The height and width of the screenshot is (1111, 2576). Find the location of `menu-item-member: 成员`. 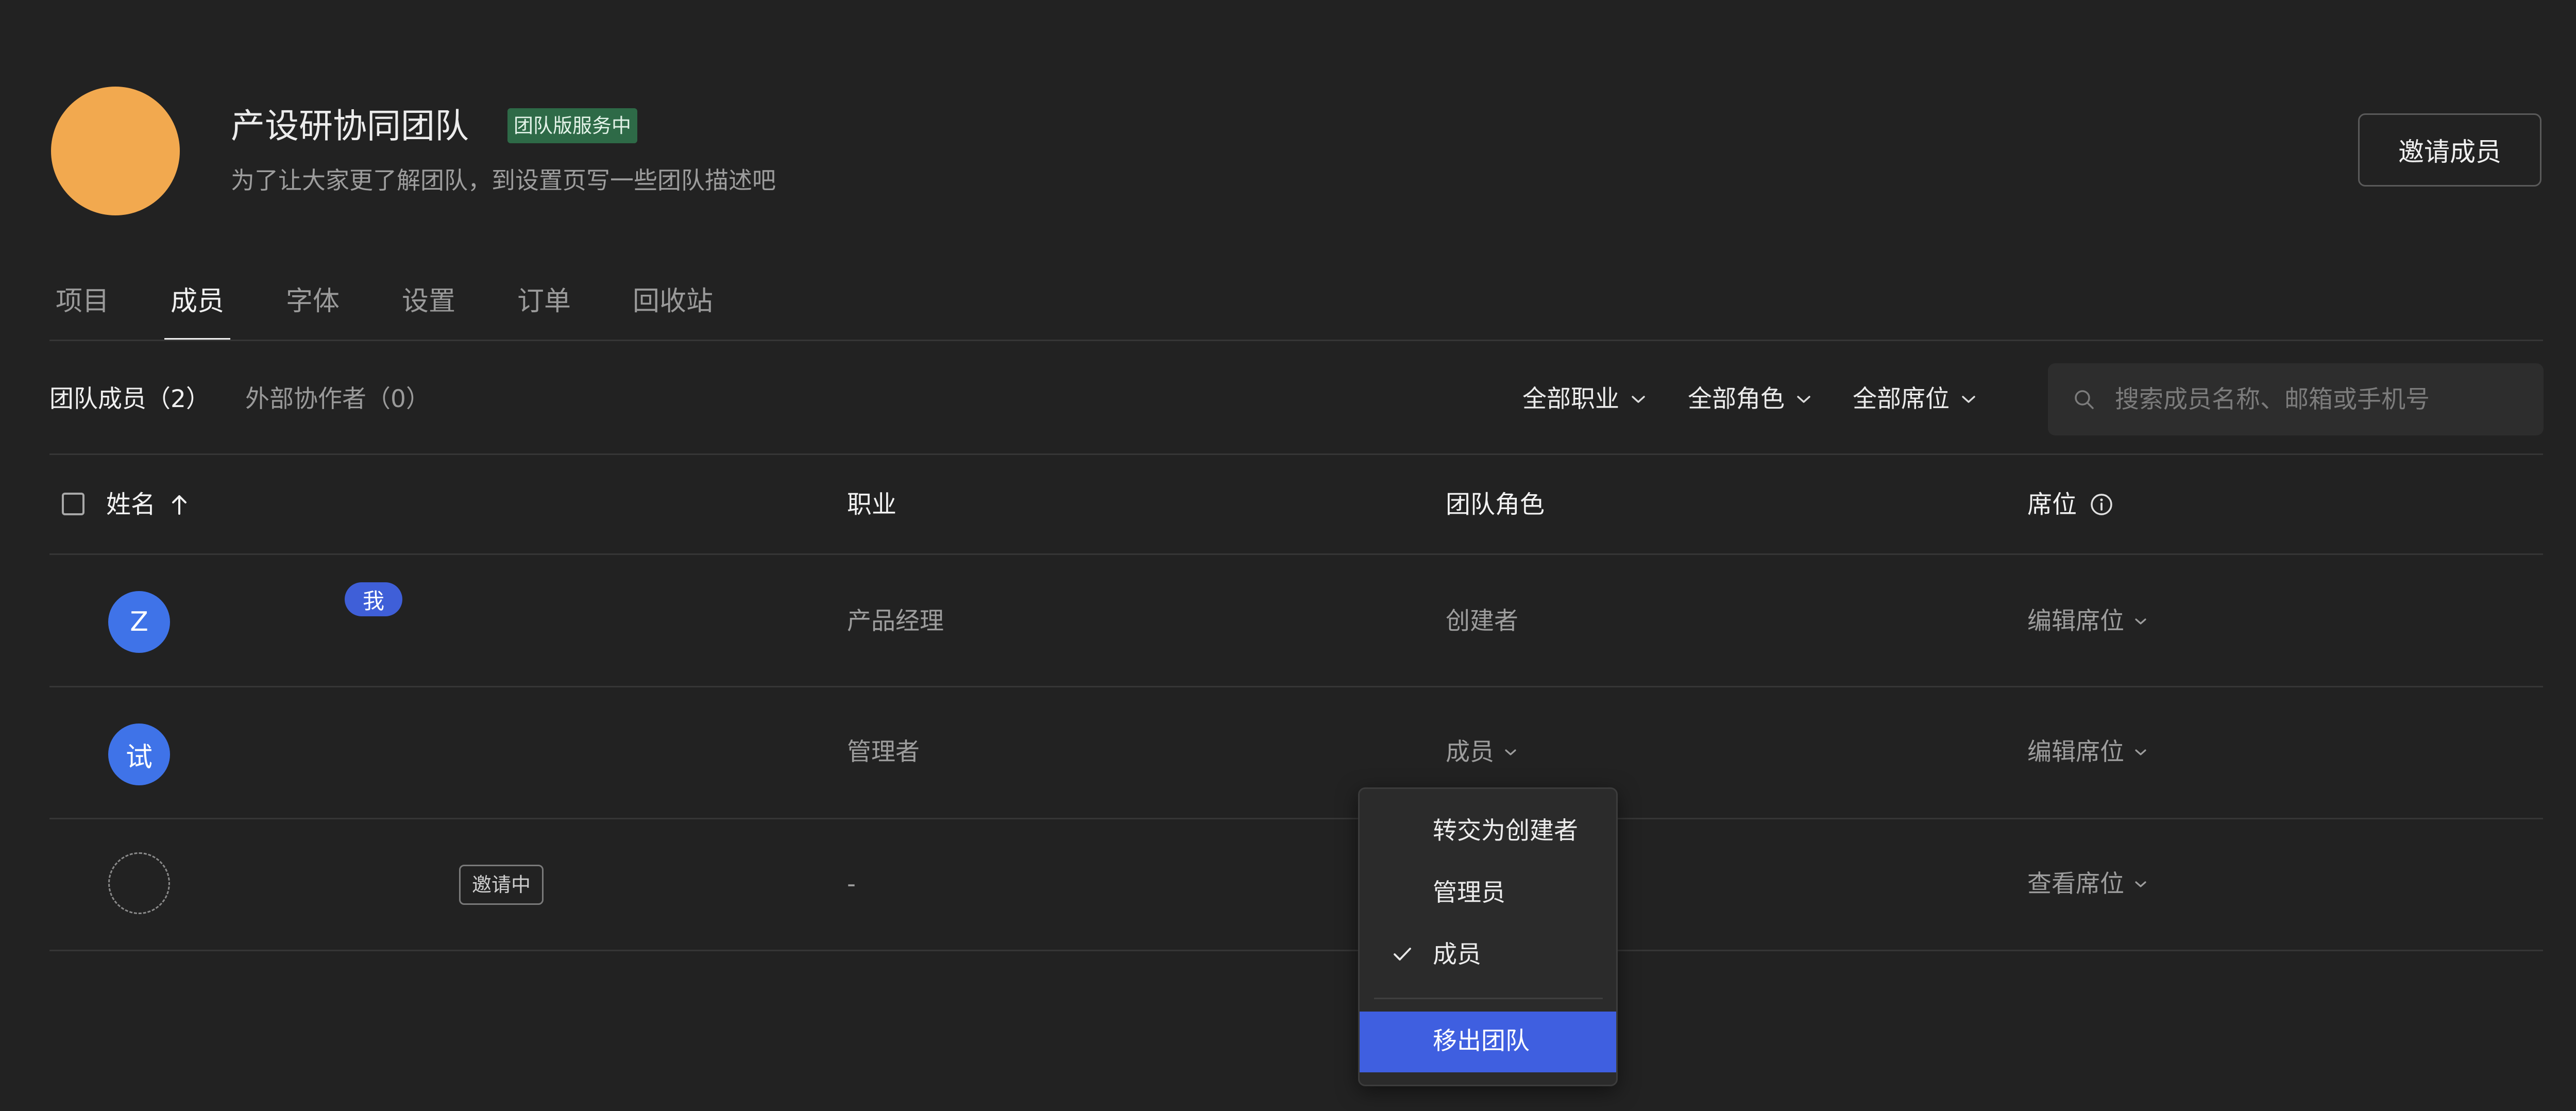

menu-item-member: 成员 is located at coordinates (1488, 955).